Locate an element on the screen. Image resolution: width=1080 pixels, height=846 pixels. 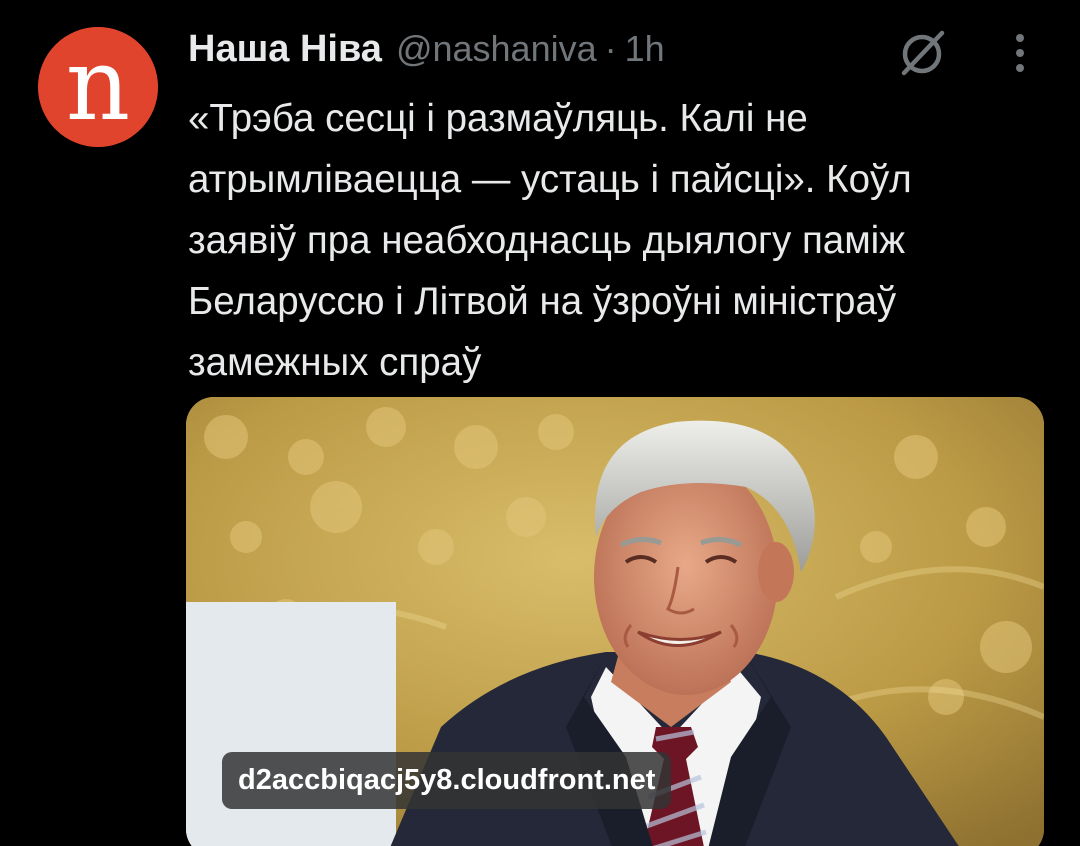
vertical-dots-icon is located at coordinates (1020, 53).